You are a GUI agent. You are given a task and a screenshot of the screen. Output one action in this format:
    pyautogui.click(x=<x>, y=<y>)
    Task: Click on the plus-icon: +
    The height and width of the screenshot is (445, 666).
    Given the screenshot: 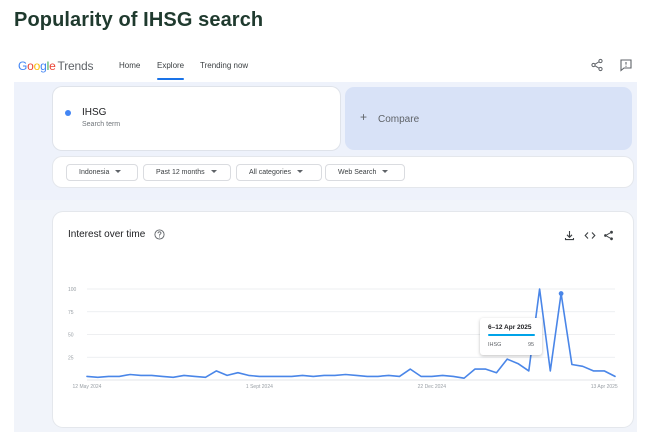 What is the action you would take?
    pyautogui.click(x=364, y=117)
    